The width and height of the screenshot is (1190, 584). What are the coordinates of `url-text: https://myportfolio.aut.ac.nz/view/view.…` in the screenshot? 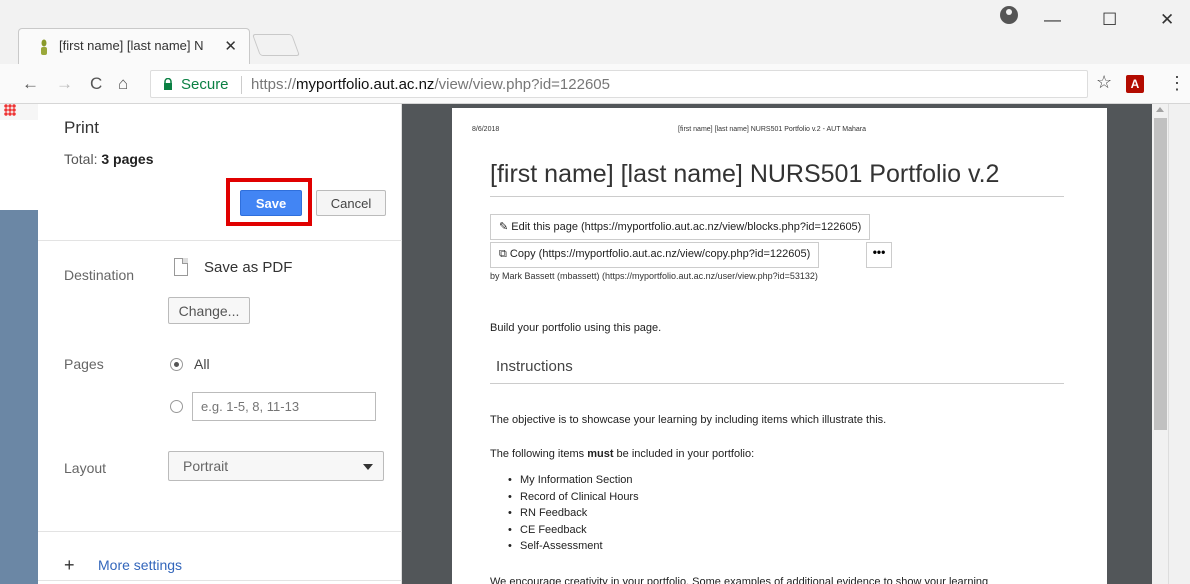 It's located at (430, 84).